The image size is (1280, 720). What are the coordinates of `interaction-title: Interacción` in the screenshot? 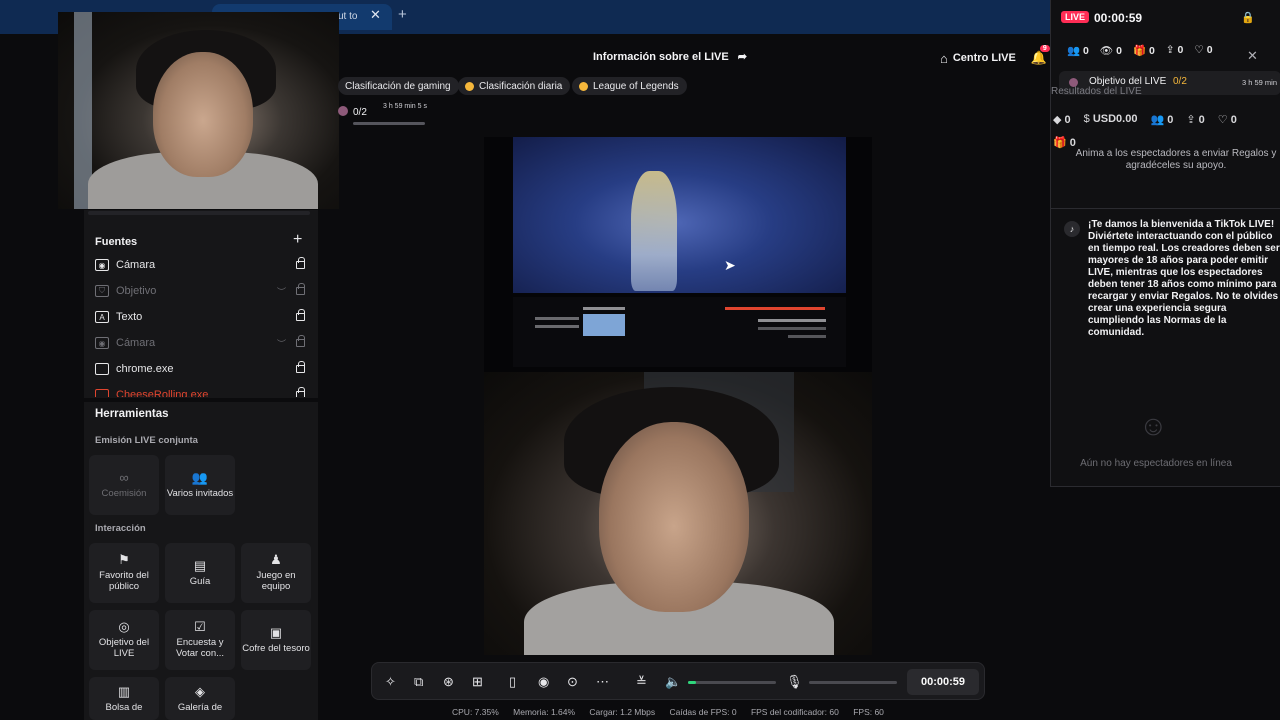 It's located at (120, 528).